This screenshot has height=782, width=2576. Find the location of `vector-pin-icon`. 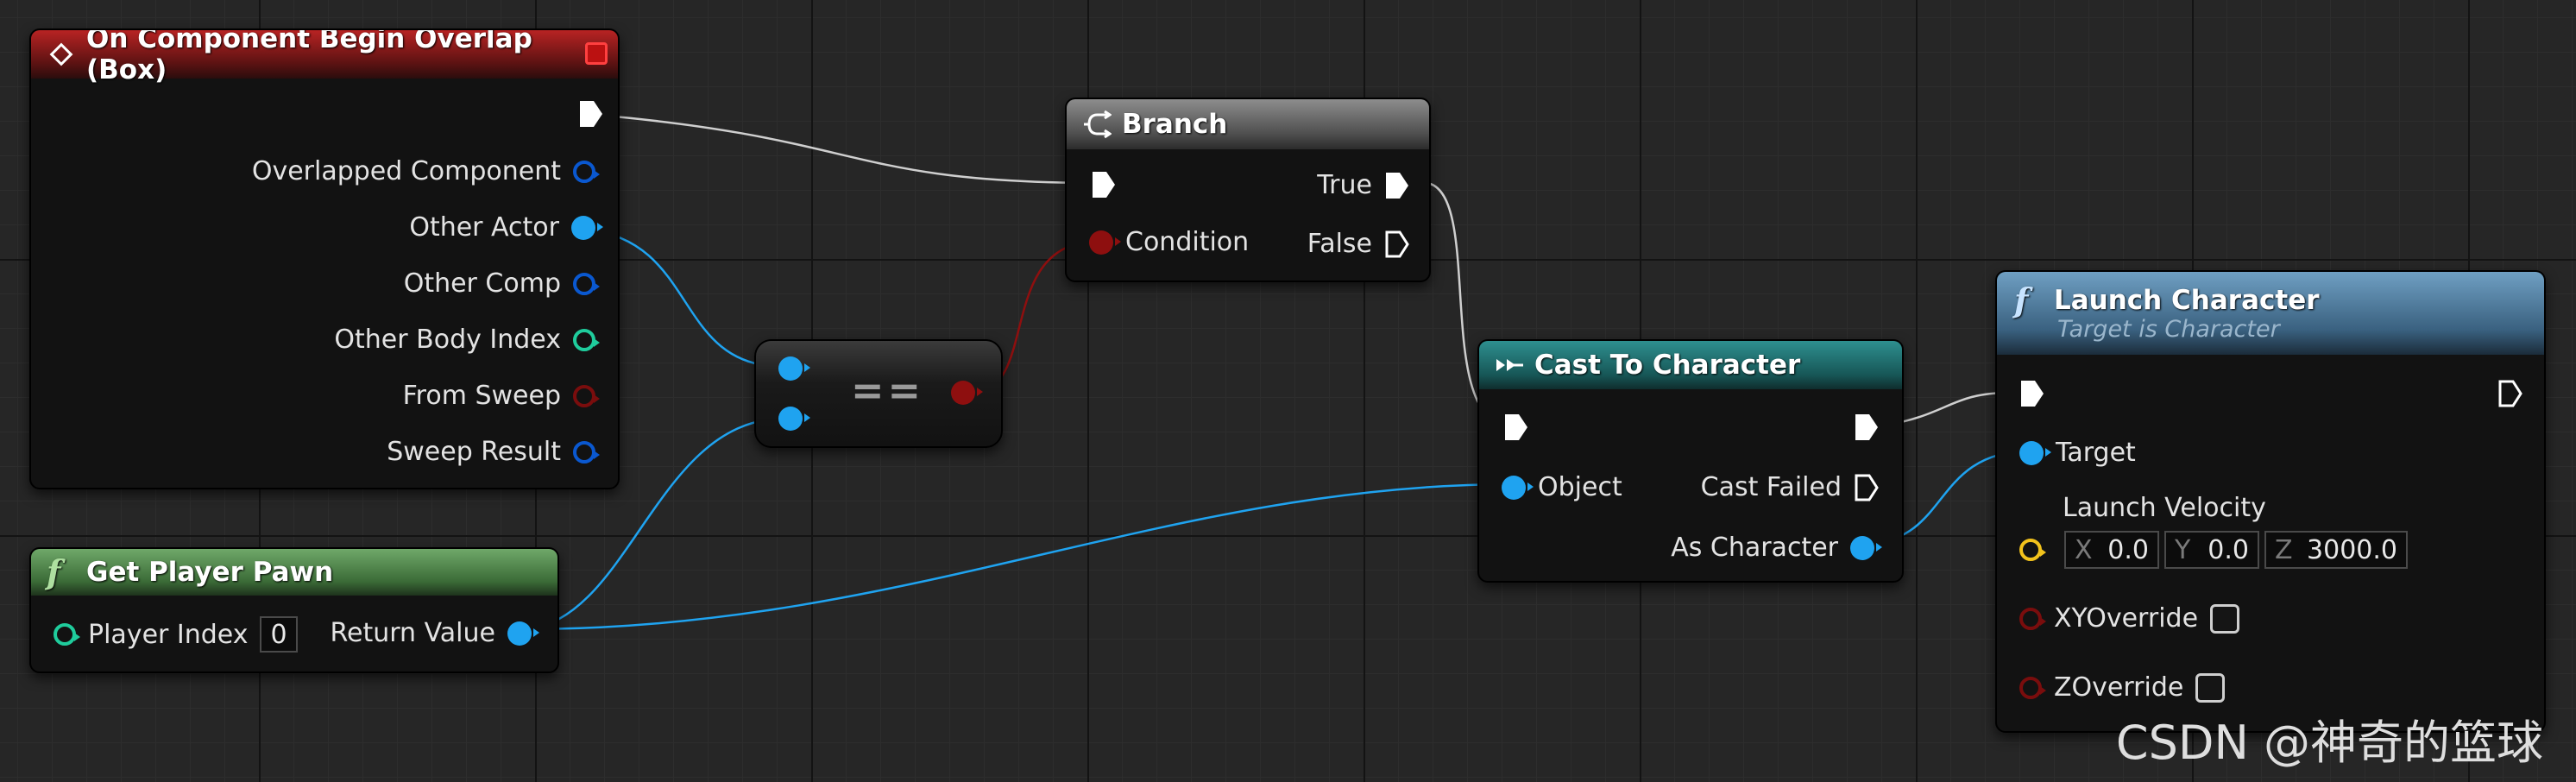

vector-pin-icon is located at coordinates (2033, 550).